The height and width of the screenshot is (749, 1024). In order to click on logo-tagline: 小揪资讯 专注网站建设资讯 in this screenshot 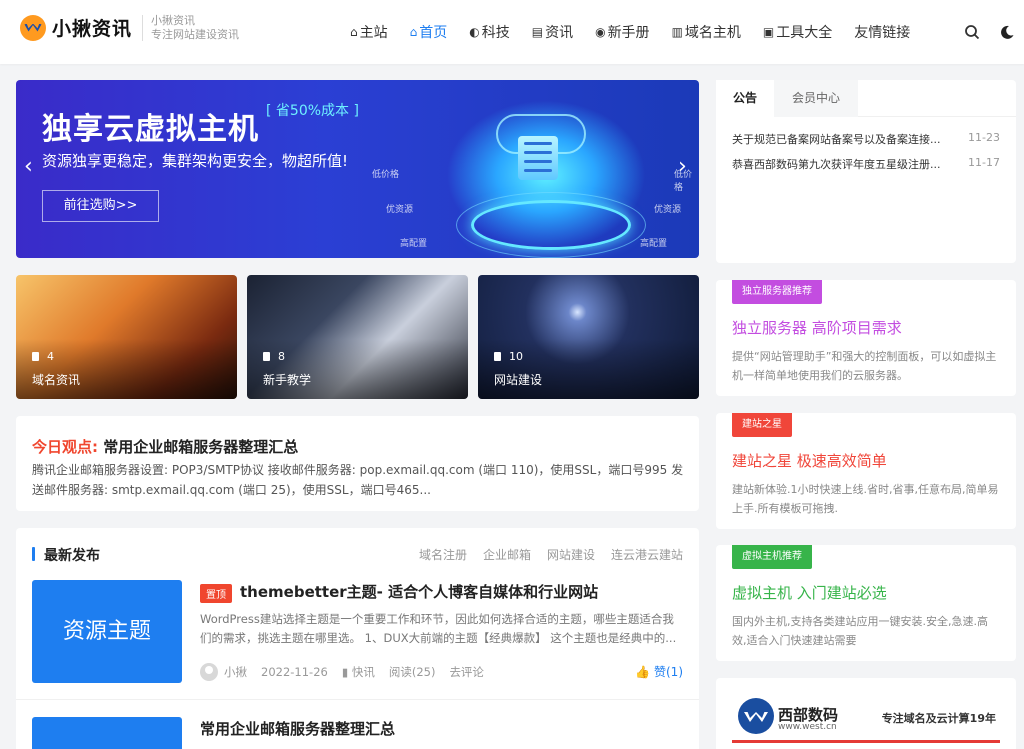, I will do `click(195, 28)`.